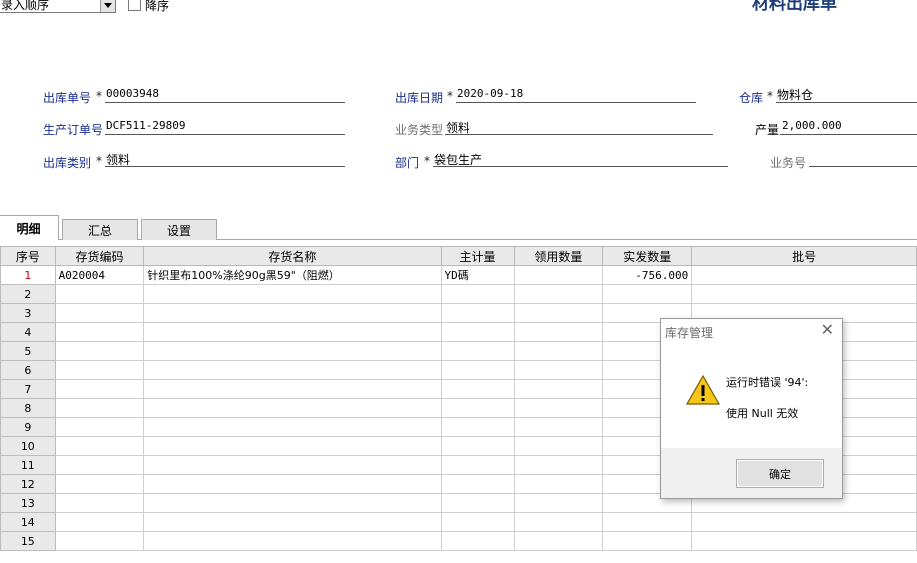 Image resolution: width=917 pixels, height=563 pixels. I want to click on ok-button: 确定, so click(780, 473).